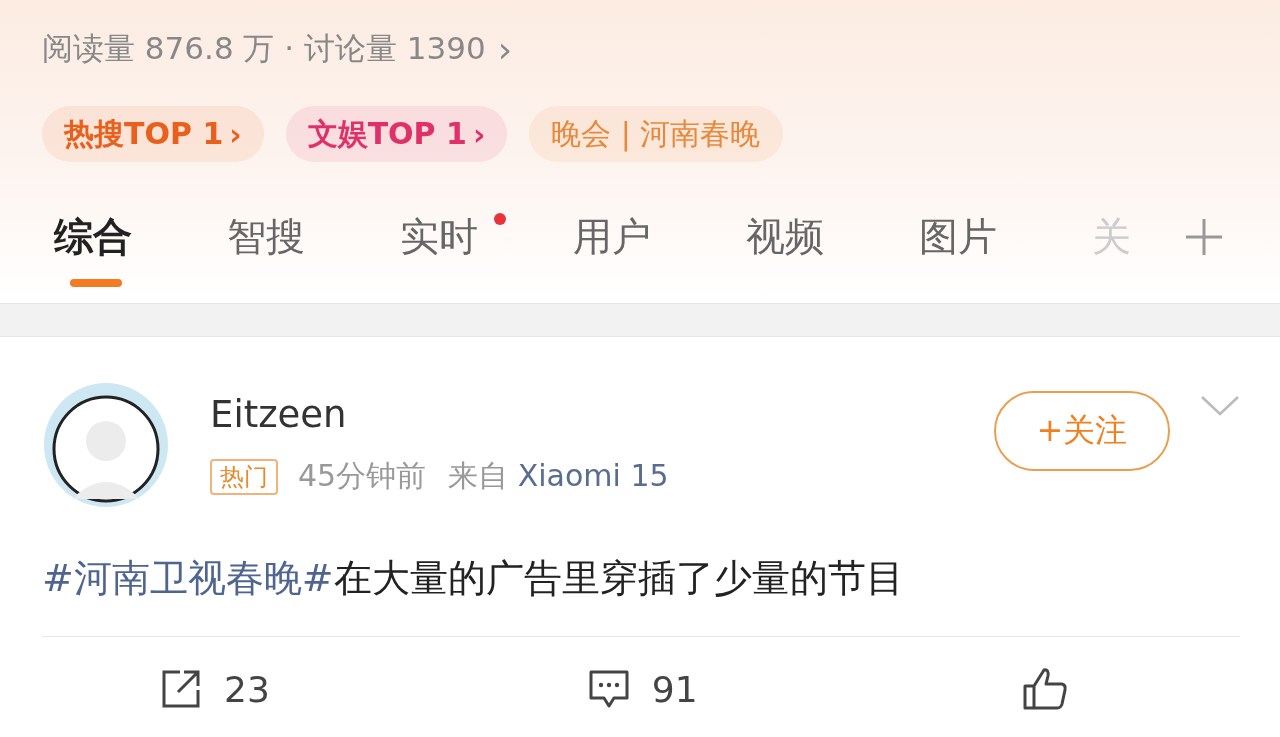 The width and height of the screenshot is (1280, 737). What do you see at coordinates (188, 578) in the screenshot?
I see `hashtag-link: #河南卫视春晚#` at bounding box center [188, 578].